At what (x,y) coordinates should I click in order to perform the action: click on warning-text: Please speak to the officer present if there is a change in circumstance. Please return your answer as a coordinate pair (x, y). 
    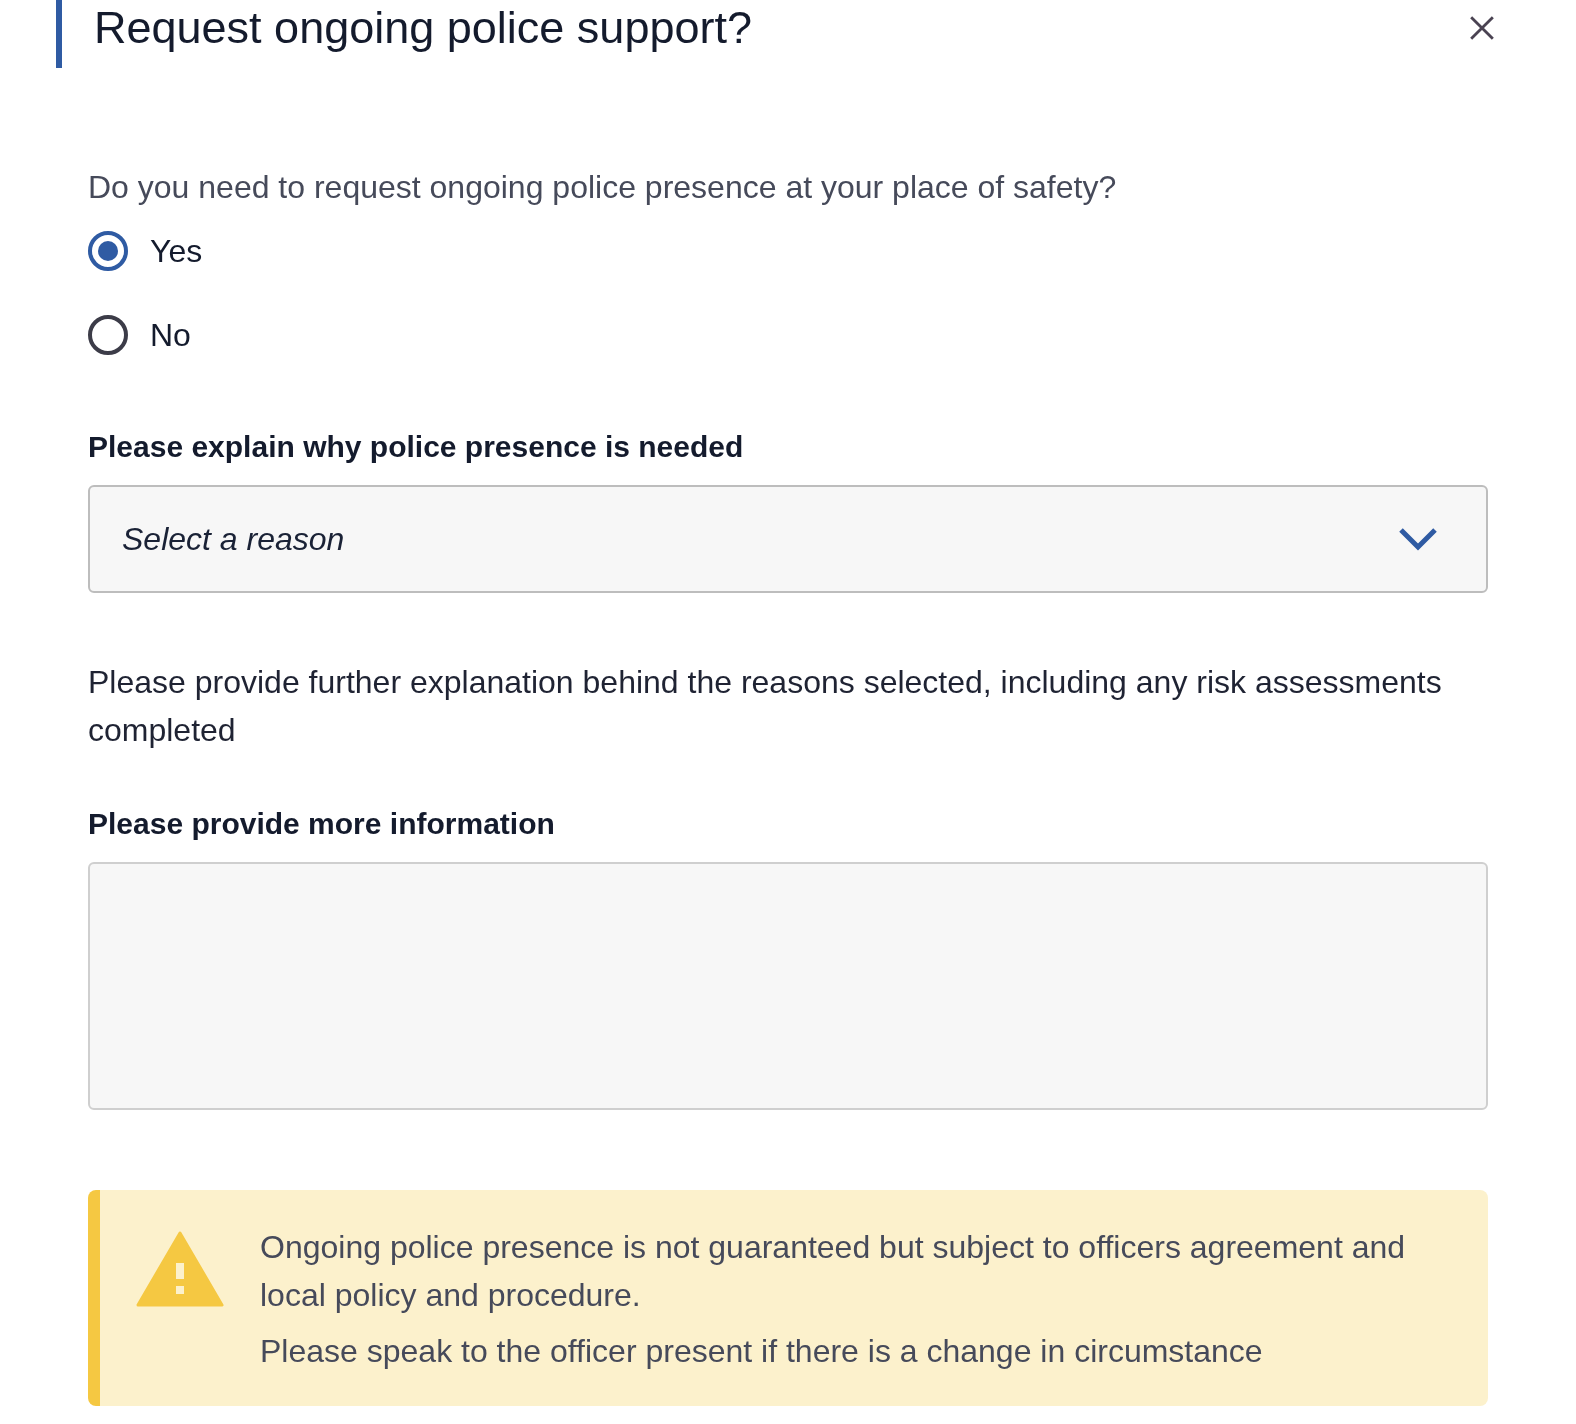
    Looking at the image, I should click on (762, 1351).